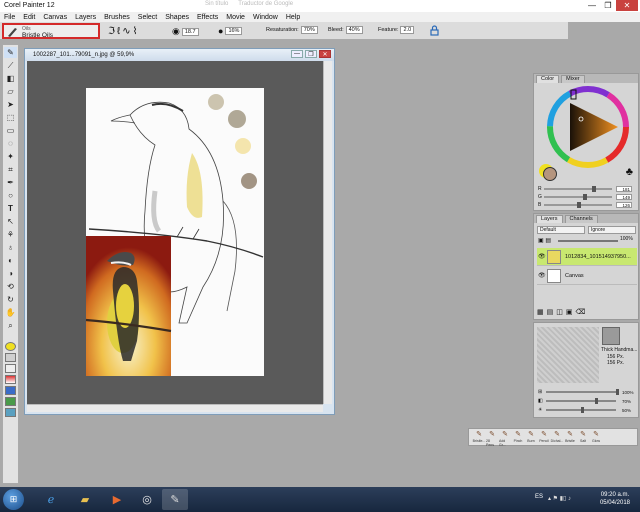 Image resolution: width=640 pixels, height=512 pixels. Describe the element at coordinates (626, 410) in the screenshot. I see `paper-brightness-value: 50%` at that location.